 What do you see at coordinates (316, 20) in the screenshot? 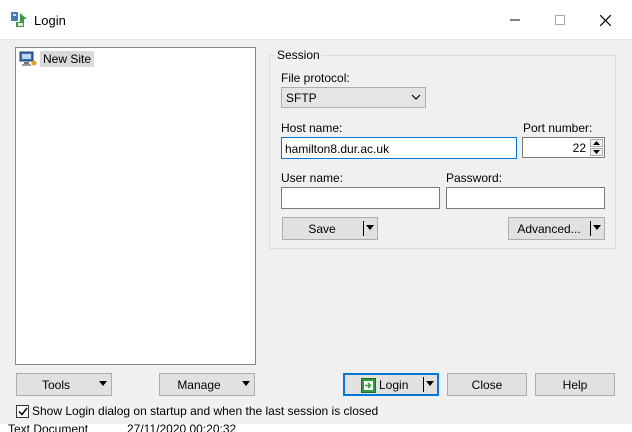
I see `title-bar: Login` at bounding box center [316, 20].